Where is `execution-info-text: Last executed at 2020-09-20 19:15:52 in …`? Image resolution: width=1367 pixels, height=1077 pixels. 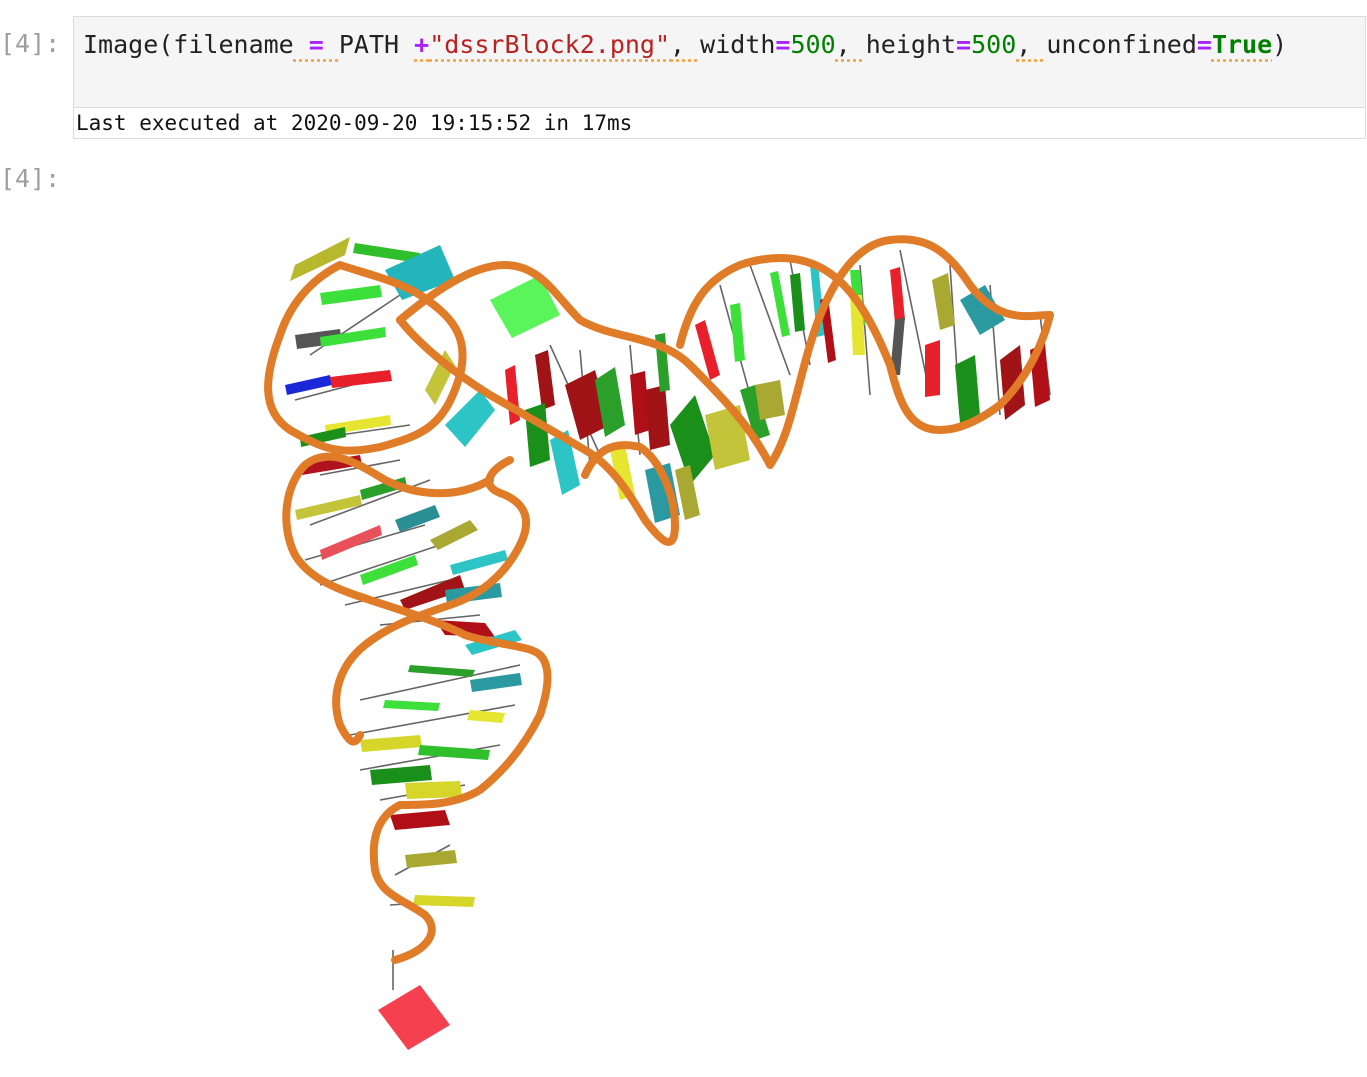 execution-info-text: Last executed at 2020-09-20 19:15:52 in … is located at coordinates (354, 123).